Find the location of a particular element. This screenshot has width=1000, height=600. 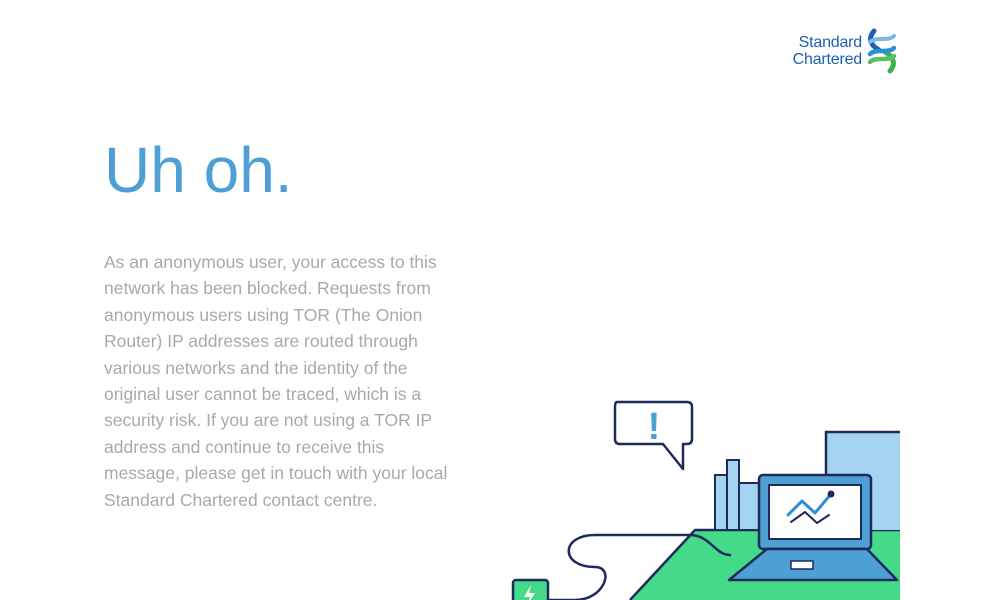

logo-line-2: Chartered is located at coordinates (827, 59).